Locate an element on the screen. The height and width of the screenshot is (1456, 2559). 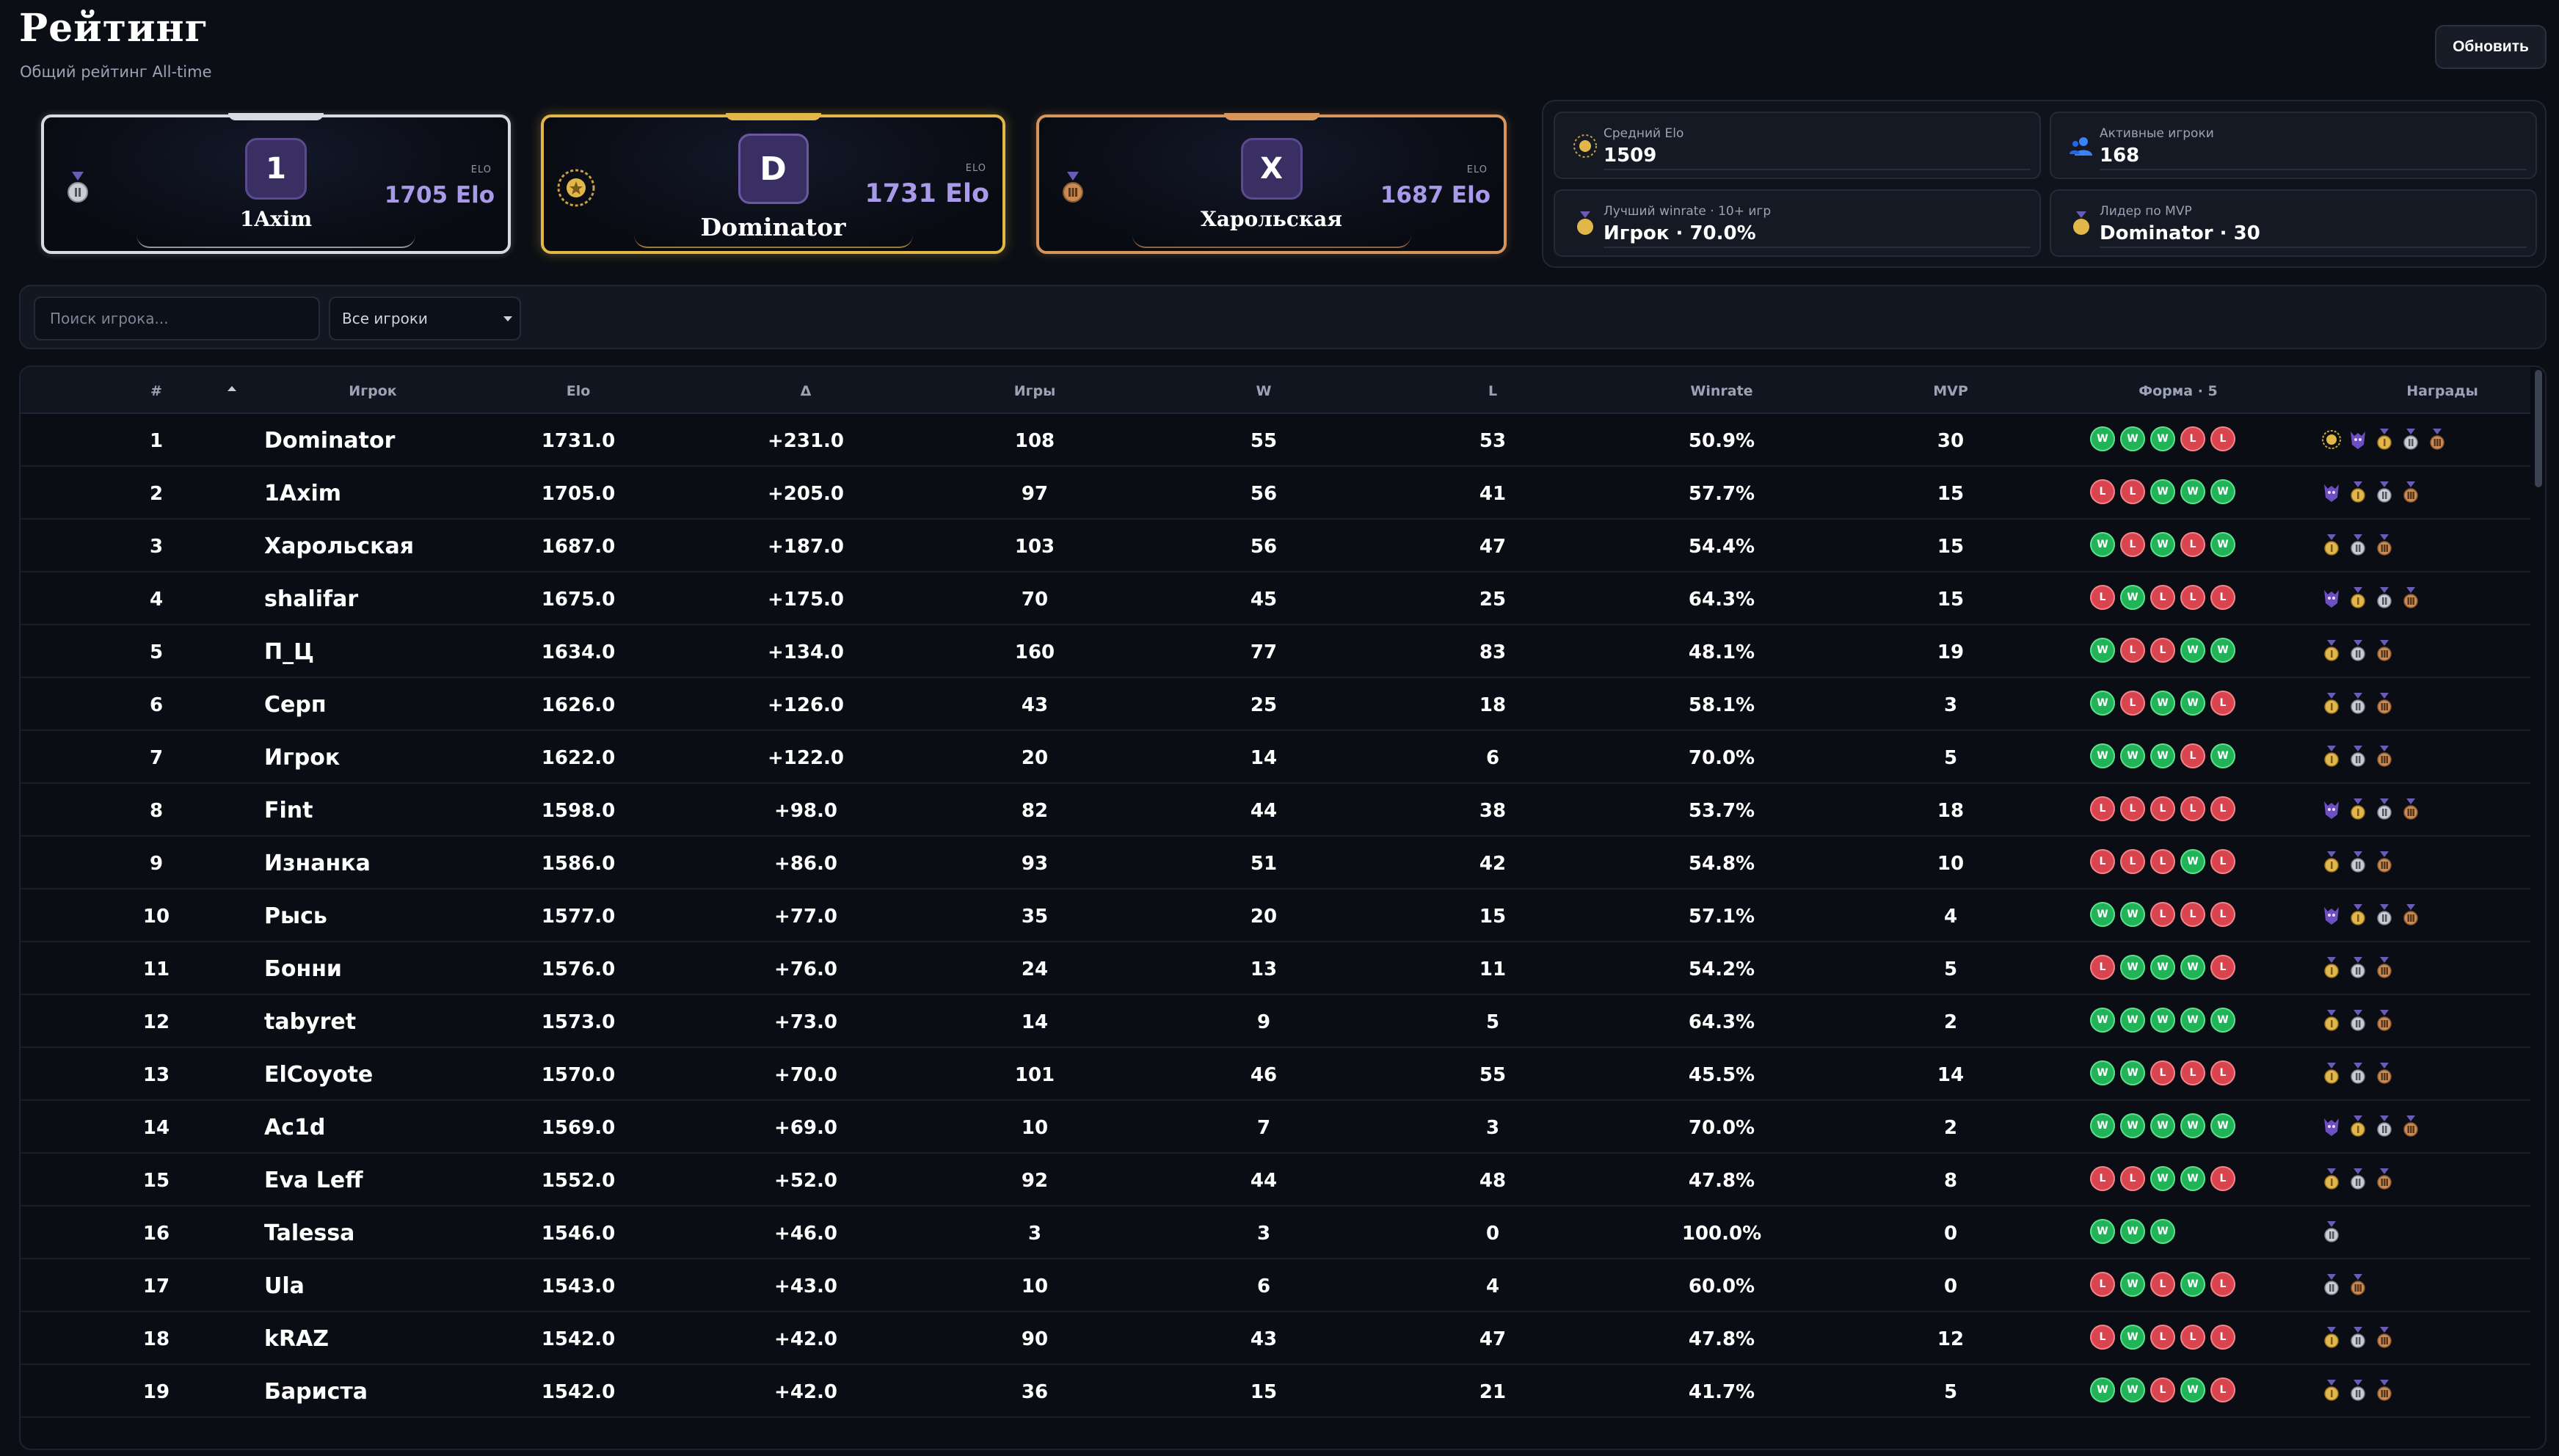
table-row: 13 ElCoyote 1570.0 +70.0 101 46 55 45.5% 14 W W L L L is located at coordinates (1275, 1074).